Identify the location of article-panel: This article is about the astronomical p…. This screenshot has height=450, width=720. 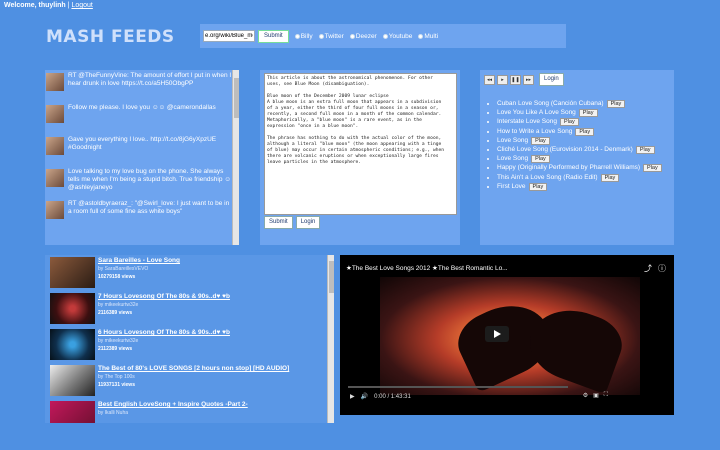
(360, 157).